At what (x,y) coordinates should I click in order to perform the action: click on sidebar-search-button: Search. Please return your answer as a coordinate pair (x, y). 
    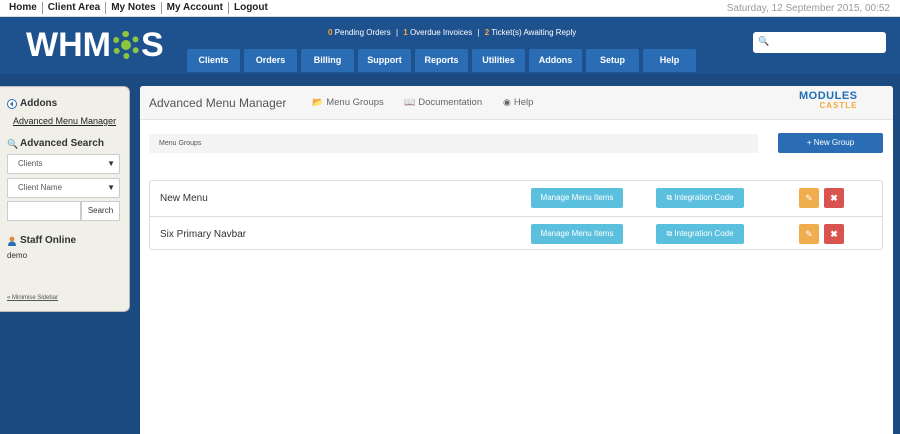
    Looking at the image, I should click on (100, 211).